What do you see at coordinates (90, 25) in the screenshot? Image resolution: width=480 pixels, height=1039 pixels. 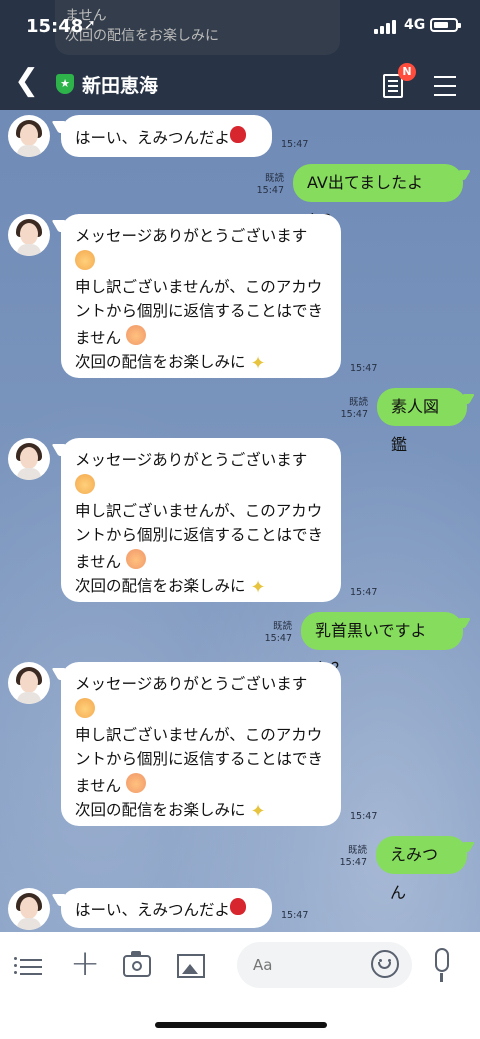 I see `location-arrow-icon: ➚` at bounding box center [90, 25].